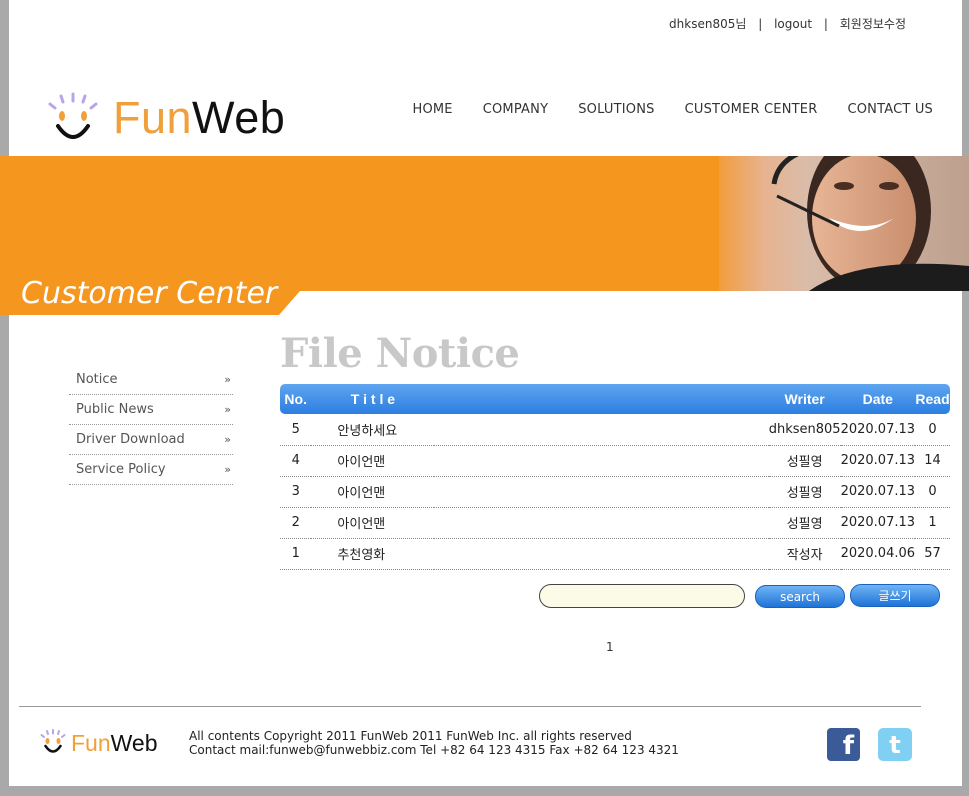 The width and height of the screenshot is (969, 796). Describe the element at coordinates (432, 109) in the screenshot. I see `nav-home: HOME` at that location.